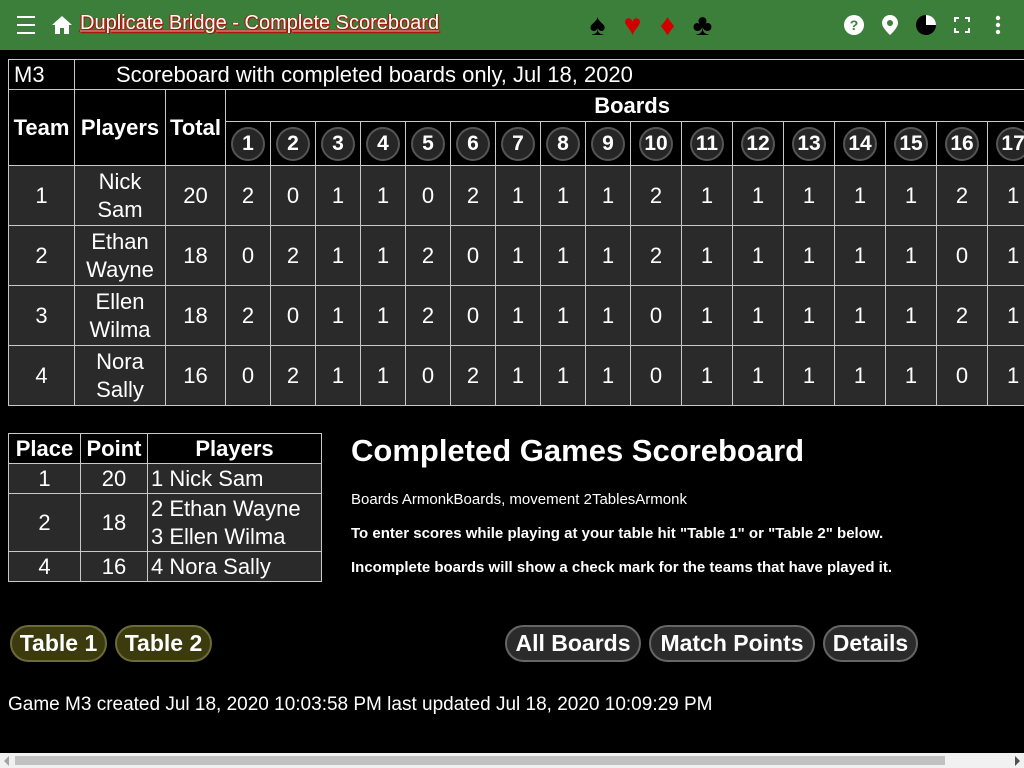 This screenshot has height=768, width=1024. Describe the element at coordinates (962, 25) in the screenshot. I see `fullscreen-icon` at that location.